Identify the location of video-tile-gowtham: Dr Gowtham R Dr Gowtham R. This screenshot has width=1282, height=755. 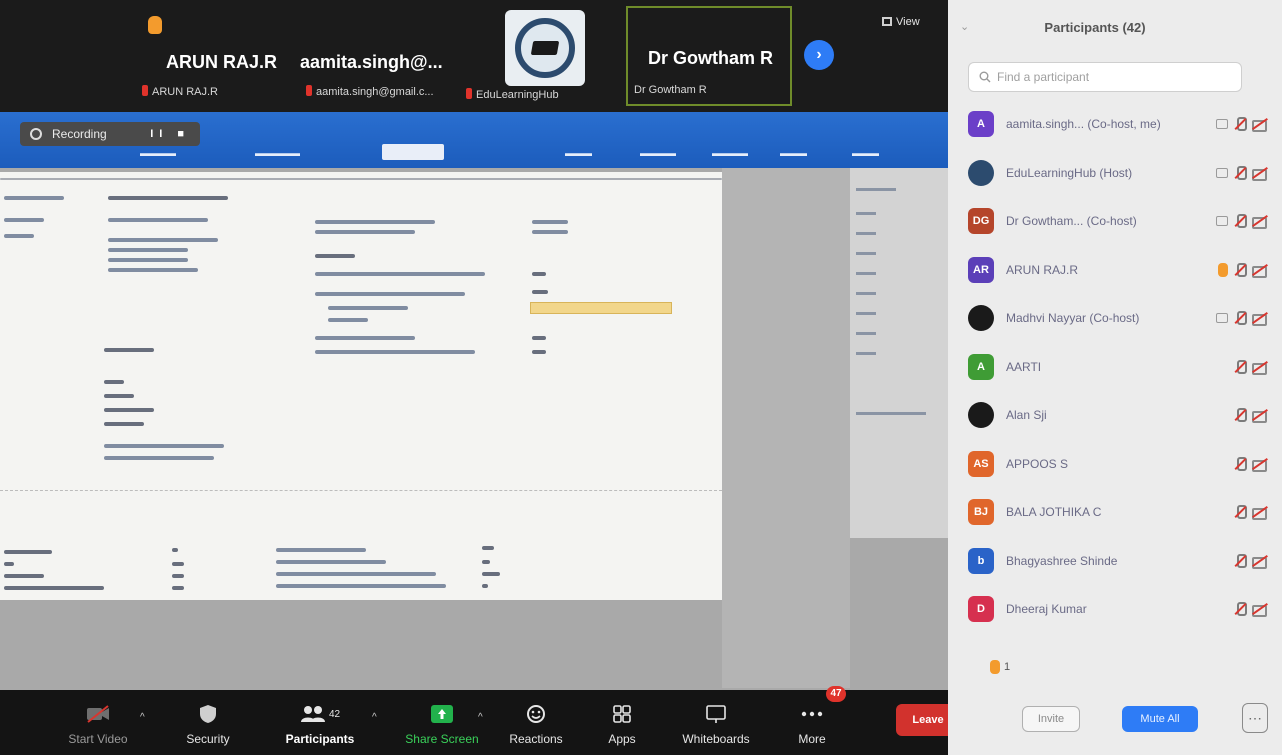
(709, 56).